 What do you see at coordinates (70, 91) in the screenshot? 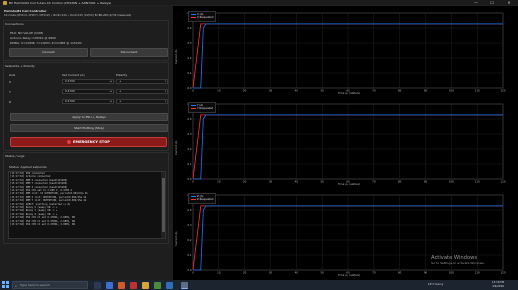
I see `current-y-value: 0.4700` at bounding box center [70, 91].